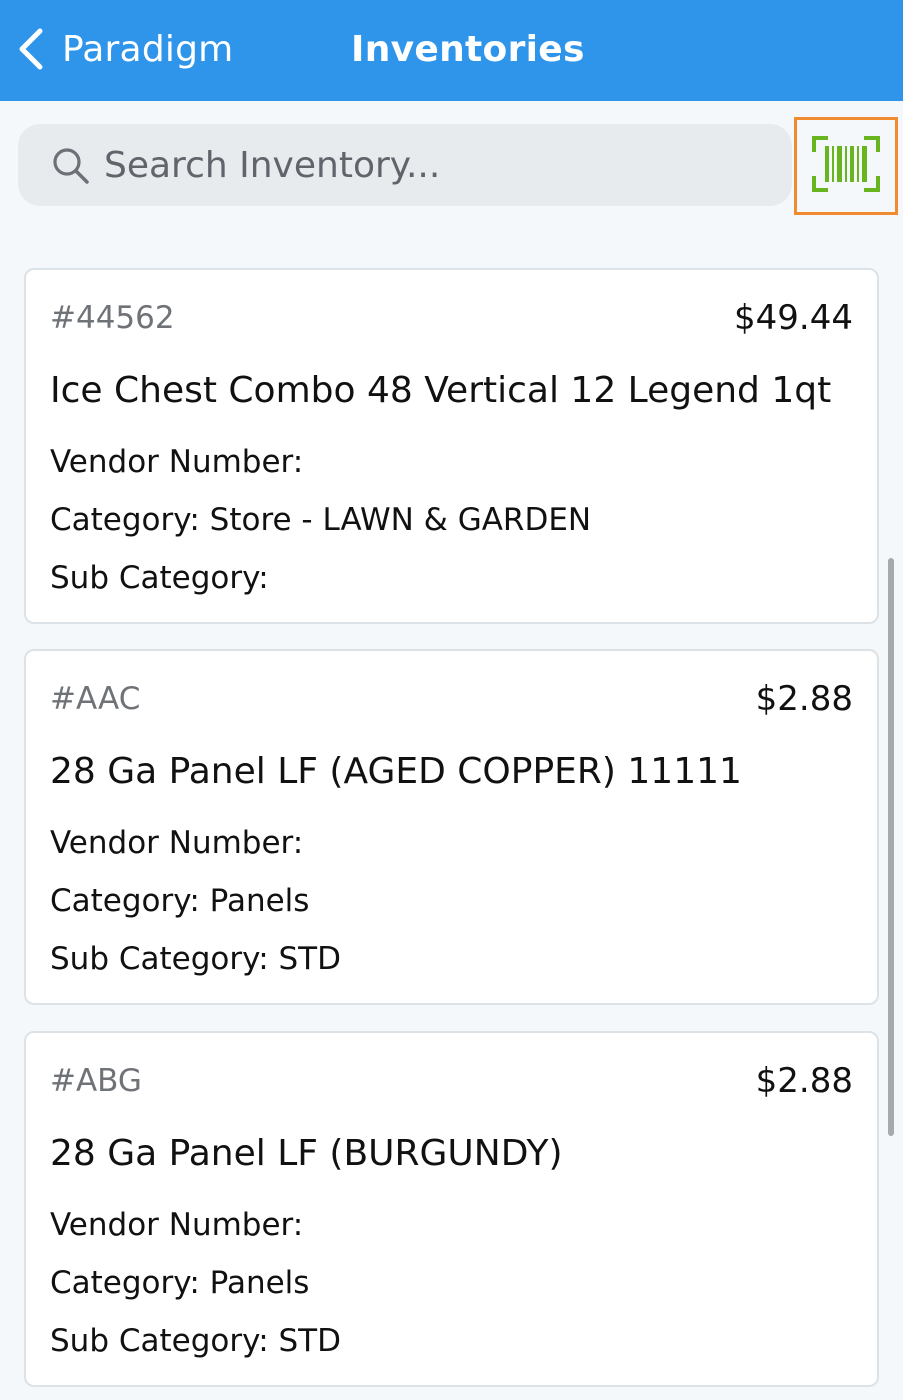 This screenshot has height=1400, width=903. I want to click on barcode-scan-icon, so click(846, 166).